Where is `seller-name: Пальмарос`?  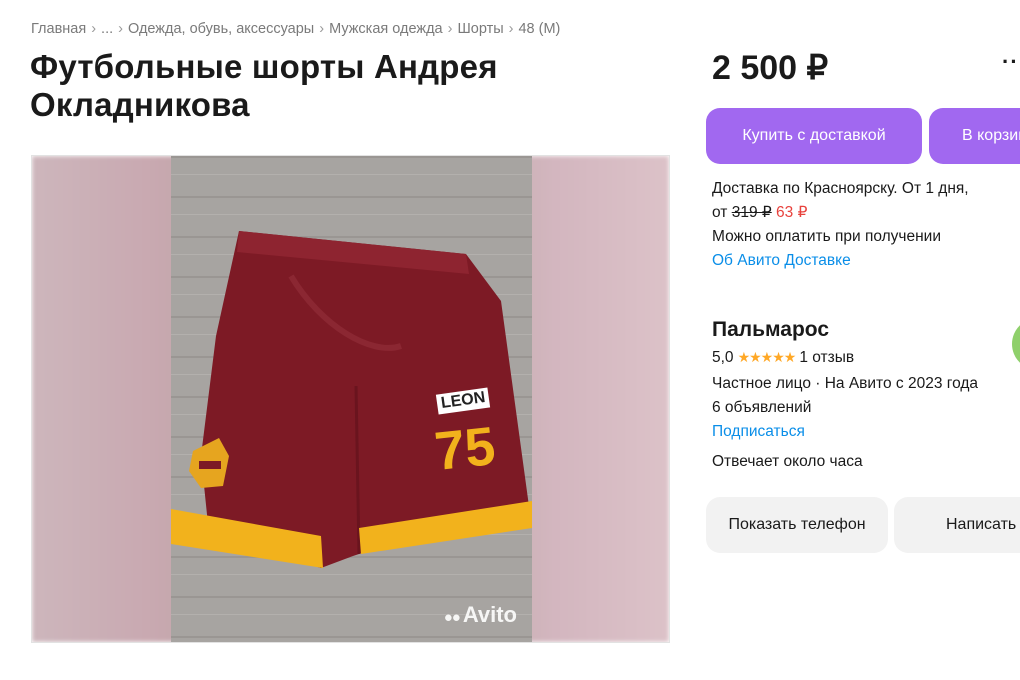
seller-name: Пальмарос is located at coordinates (770, 330).